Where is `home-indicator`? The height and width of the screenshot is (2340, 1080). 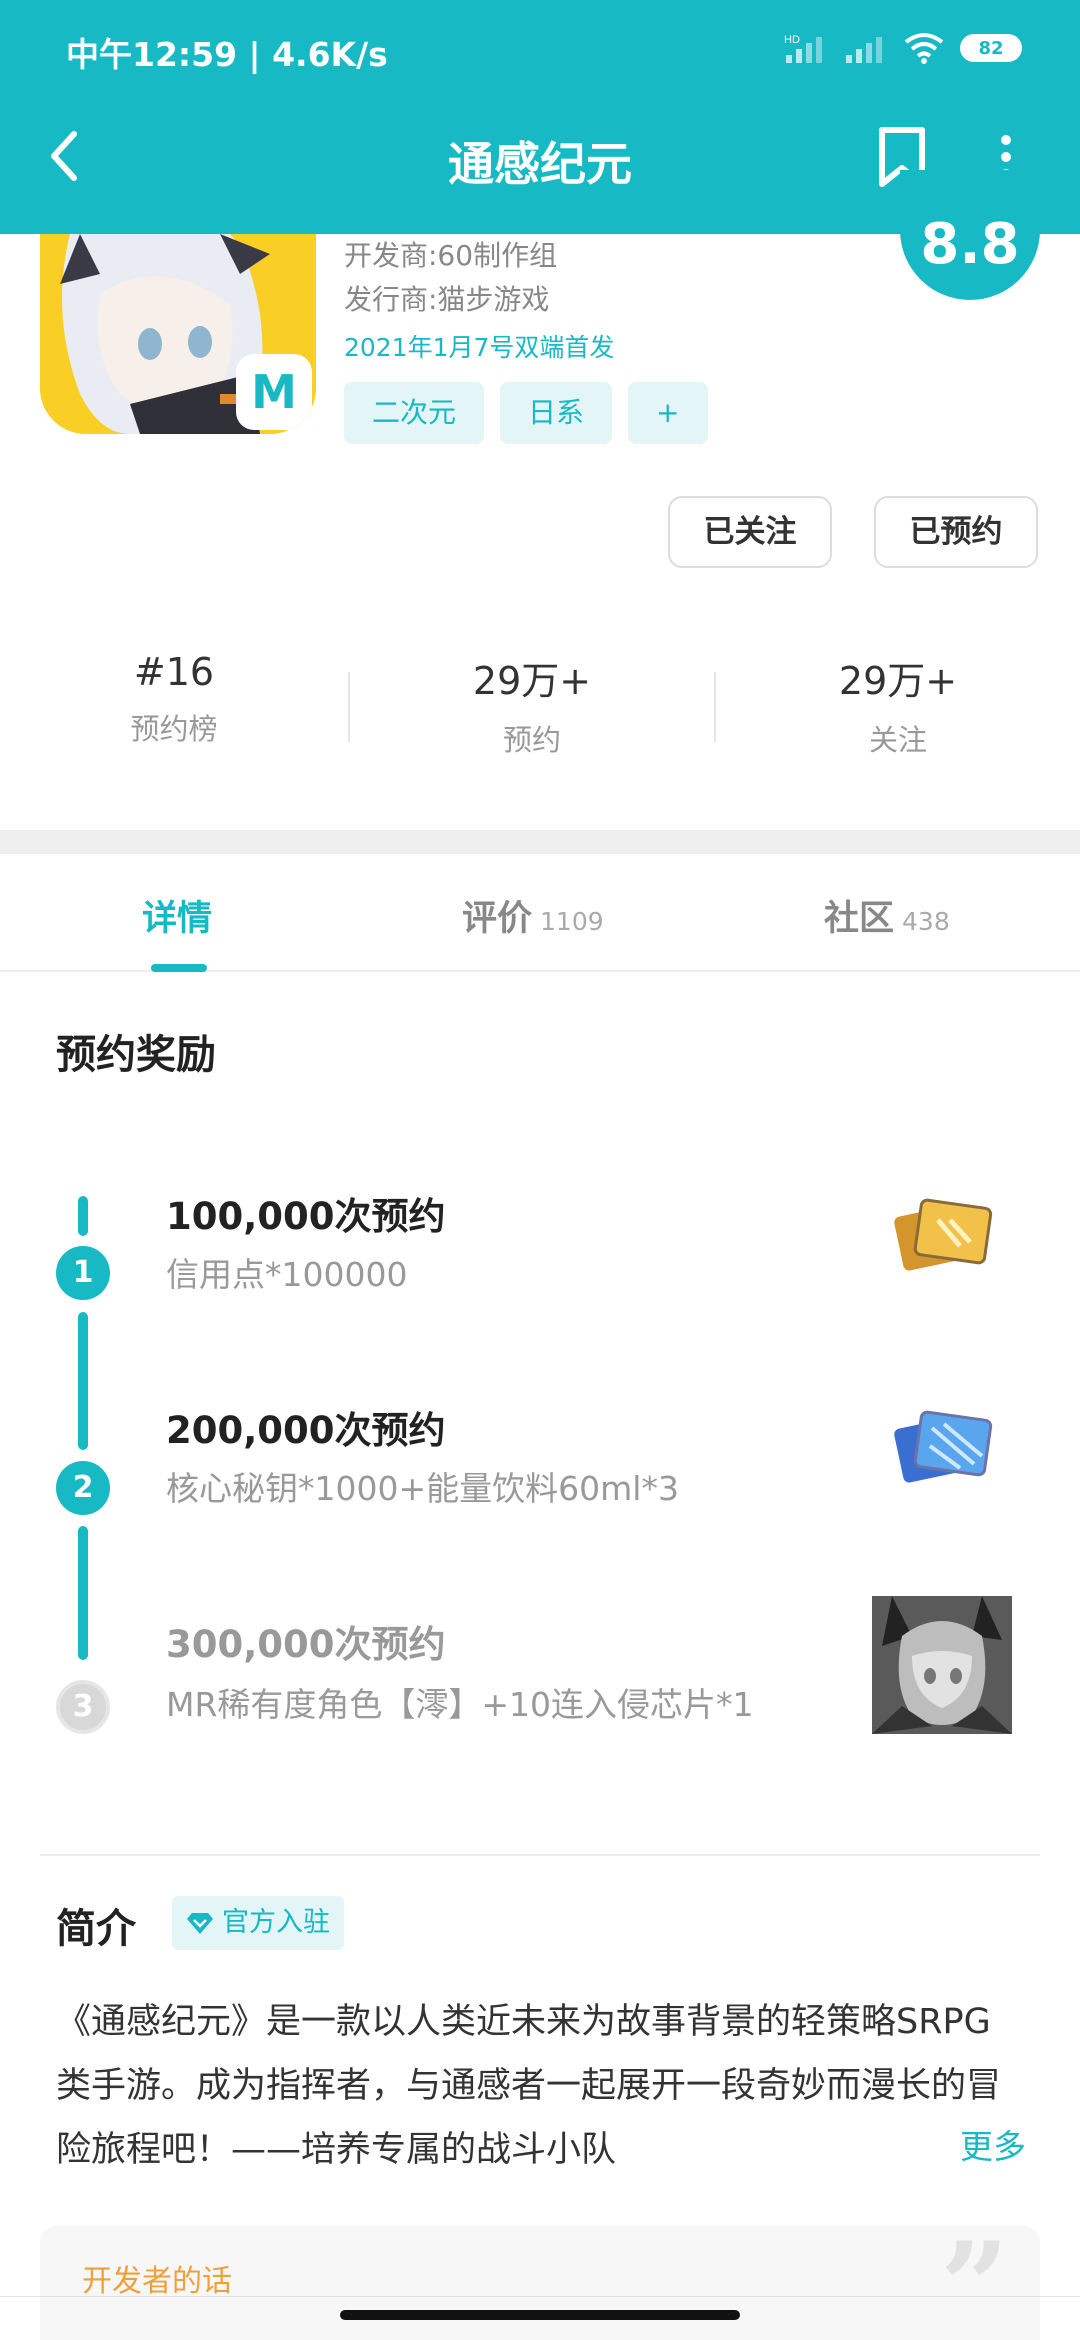 home-indicator is located at coordinates (540, 2315).